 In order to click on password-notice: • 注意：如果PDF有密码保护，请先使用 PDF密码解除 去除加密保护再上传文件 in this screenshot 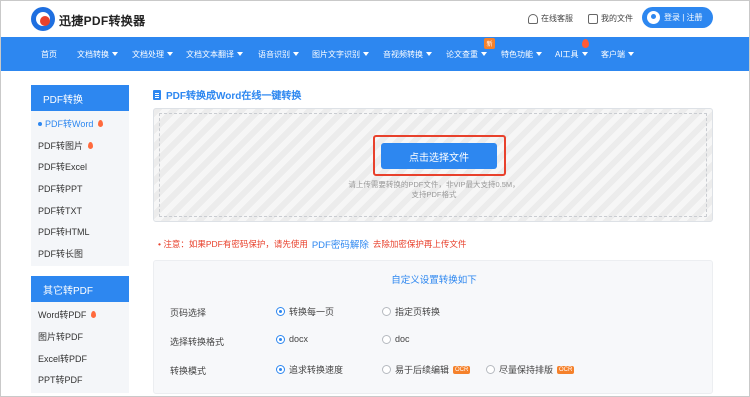, I will do `click(312, 244)`.